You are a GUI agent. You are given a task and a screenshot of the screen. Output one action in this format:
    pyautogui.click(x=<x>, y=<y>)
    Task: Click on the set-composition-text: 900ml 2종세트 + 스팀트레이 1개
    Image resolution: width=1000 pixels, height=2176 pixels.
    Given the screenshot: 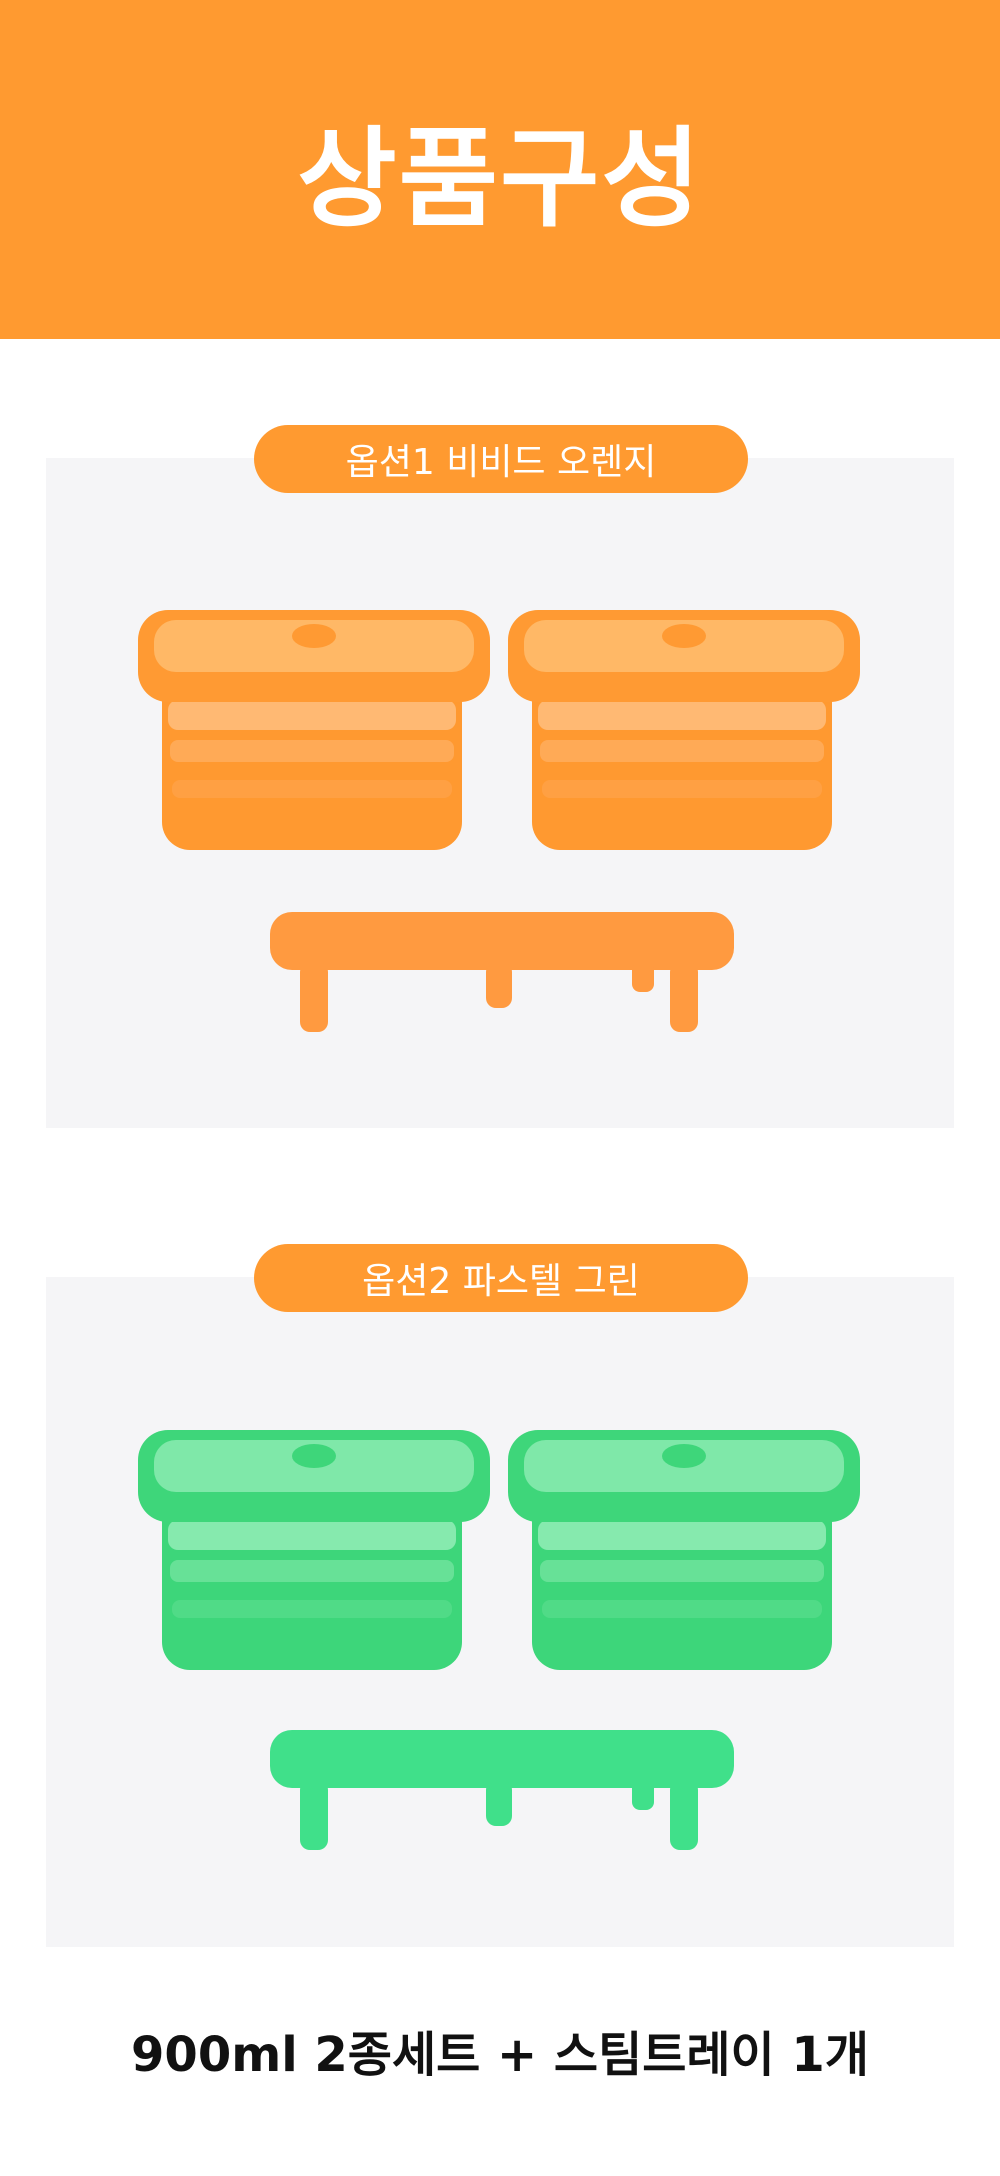 What is the action you would take?
    pyautogui.click(x=500, y=2055)
    